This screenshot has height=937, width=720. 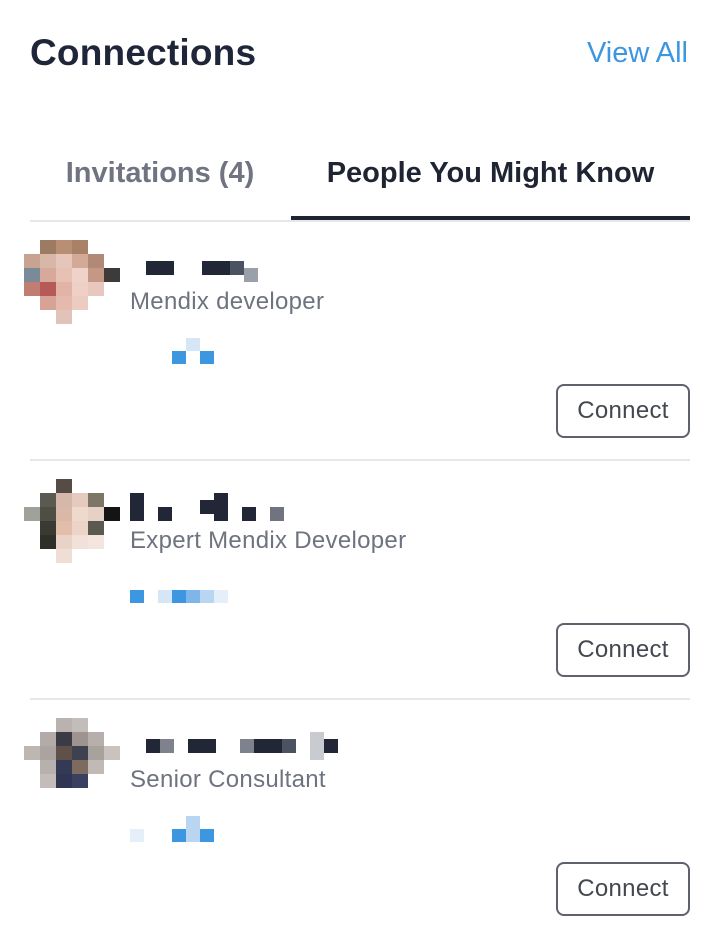 What do you see at coordinates (490, 174) in the screenshot?
I see `tab-people-you-might-know: People You Might Know` at bounding box center [490, 174].